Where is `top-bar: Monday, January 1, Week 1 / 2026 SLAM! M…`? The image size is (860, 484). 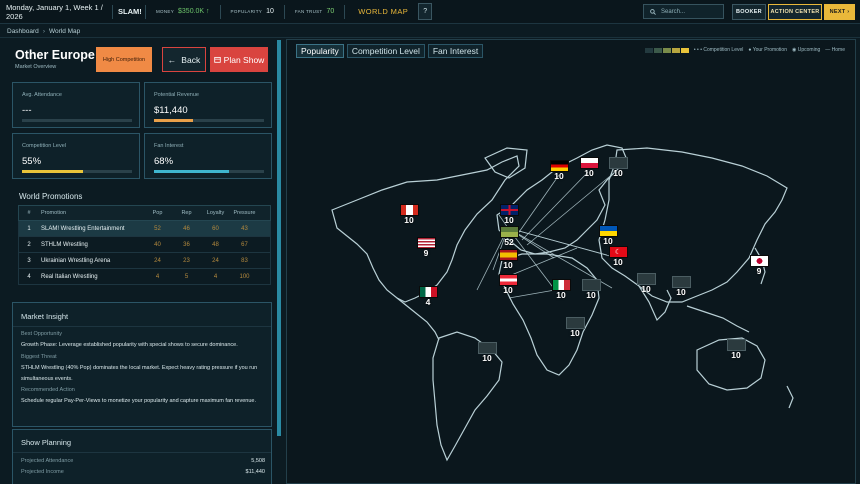
top-bar: Monday, January 1, Week 1 / 2026 SLAM! M… is located at coordinates (430, 12).